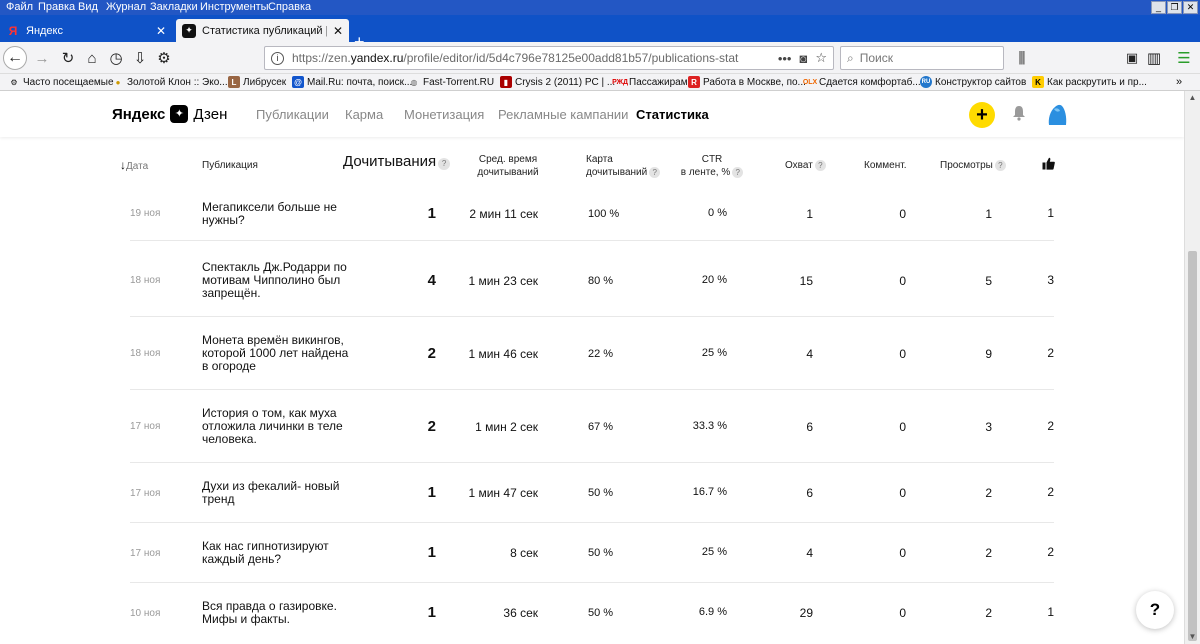 The width and height of the screenshot is (1200, 644). Describe the element at coordinates (230, 165) in the screenshot. I see `column-publication: Публикация` at that location.